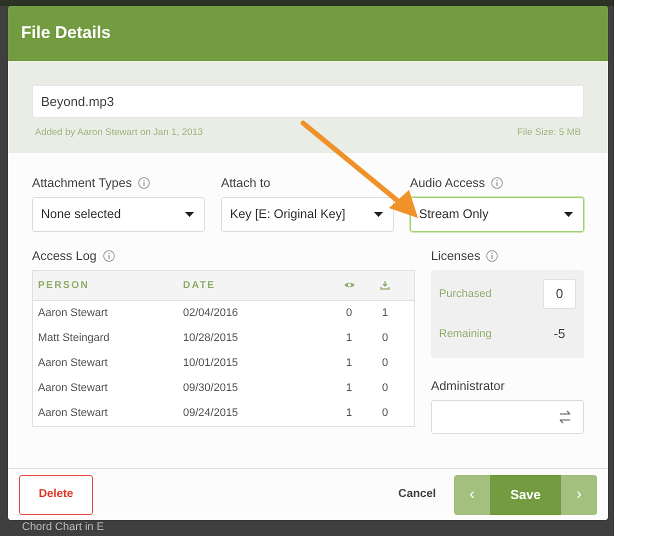  I want to click on file-size-text: File Size: 5 MB, so click(549, 133).